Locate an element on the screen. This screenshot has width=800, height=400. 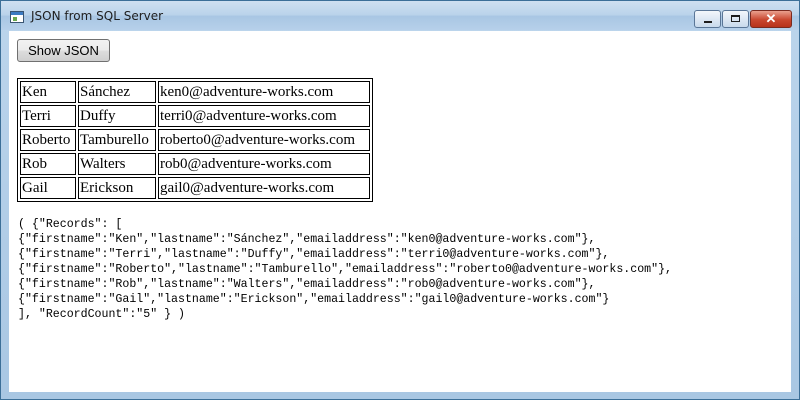
title-bar: JSON from SQL Server ✕ is located at coordinates (400, 15).